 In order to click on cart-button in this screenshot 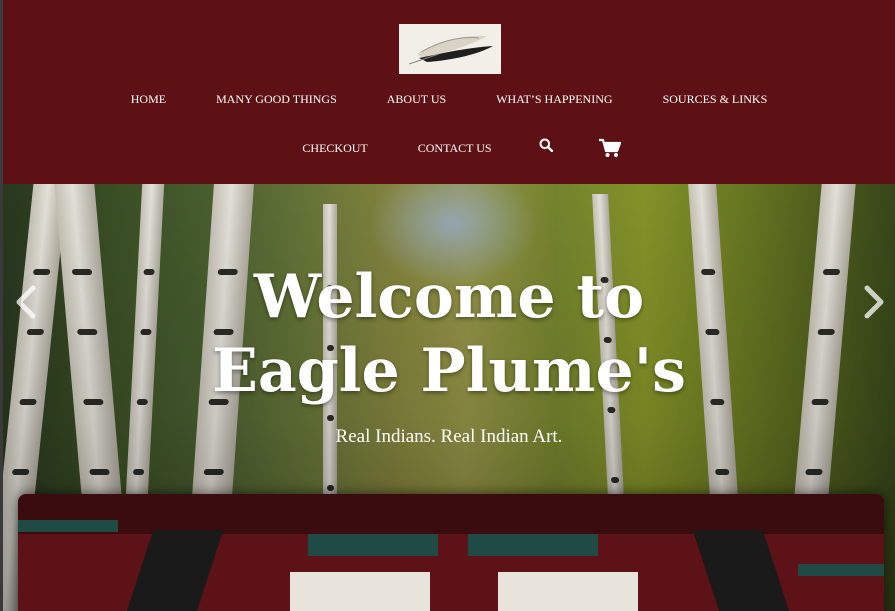, I will do `click(609, 148)`.